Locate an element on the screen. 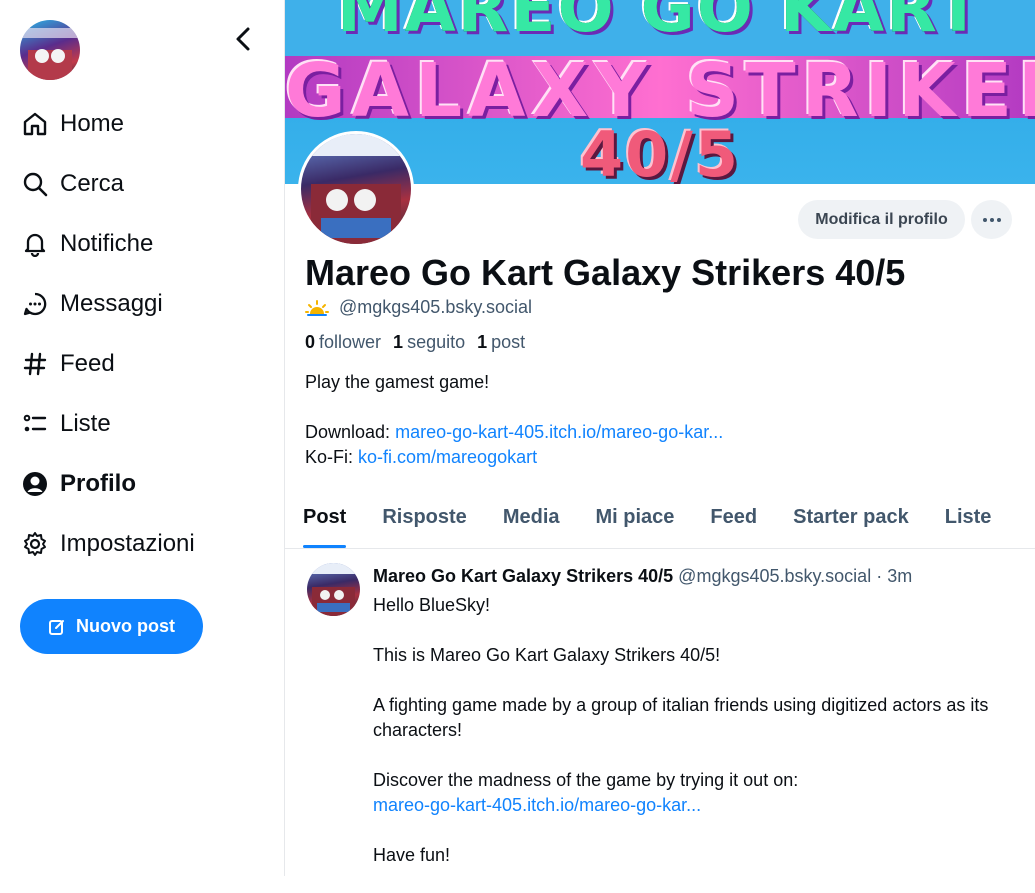 The width and height of the screenshot is (1035, 893). banner-text-line1: MAREO GO KART is located at coordinates (660, 23).